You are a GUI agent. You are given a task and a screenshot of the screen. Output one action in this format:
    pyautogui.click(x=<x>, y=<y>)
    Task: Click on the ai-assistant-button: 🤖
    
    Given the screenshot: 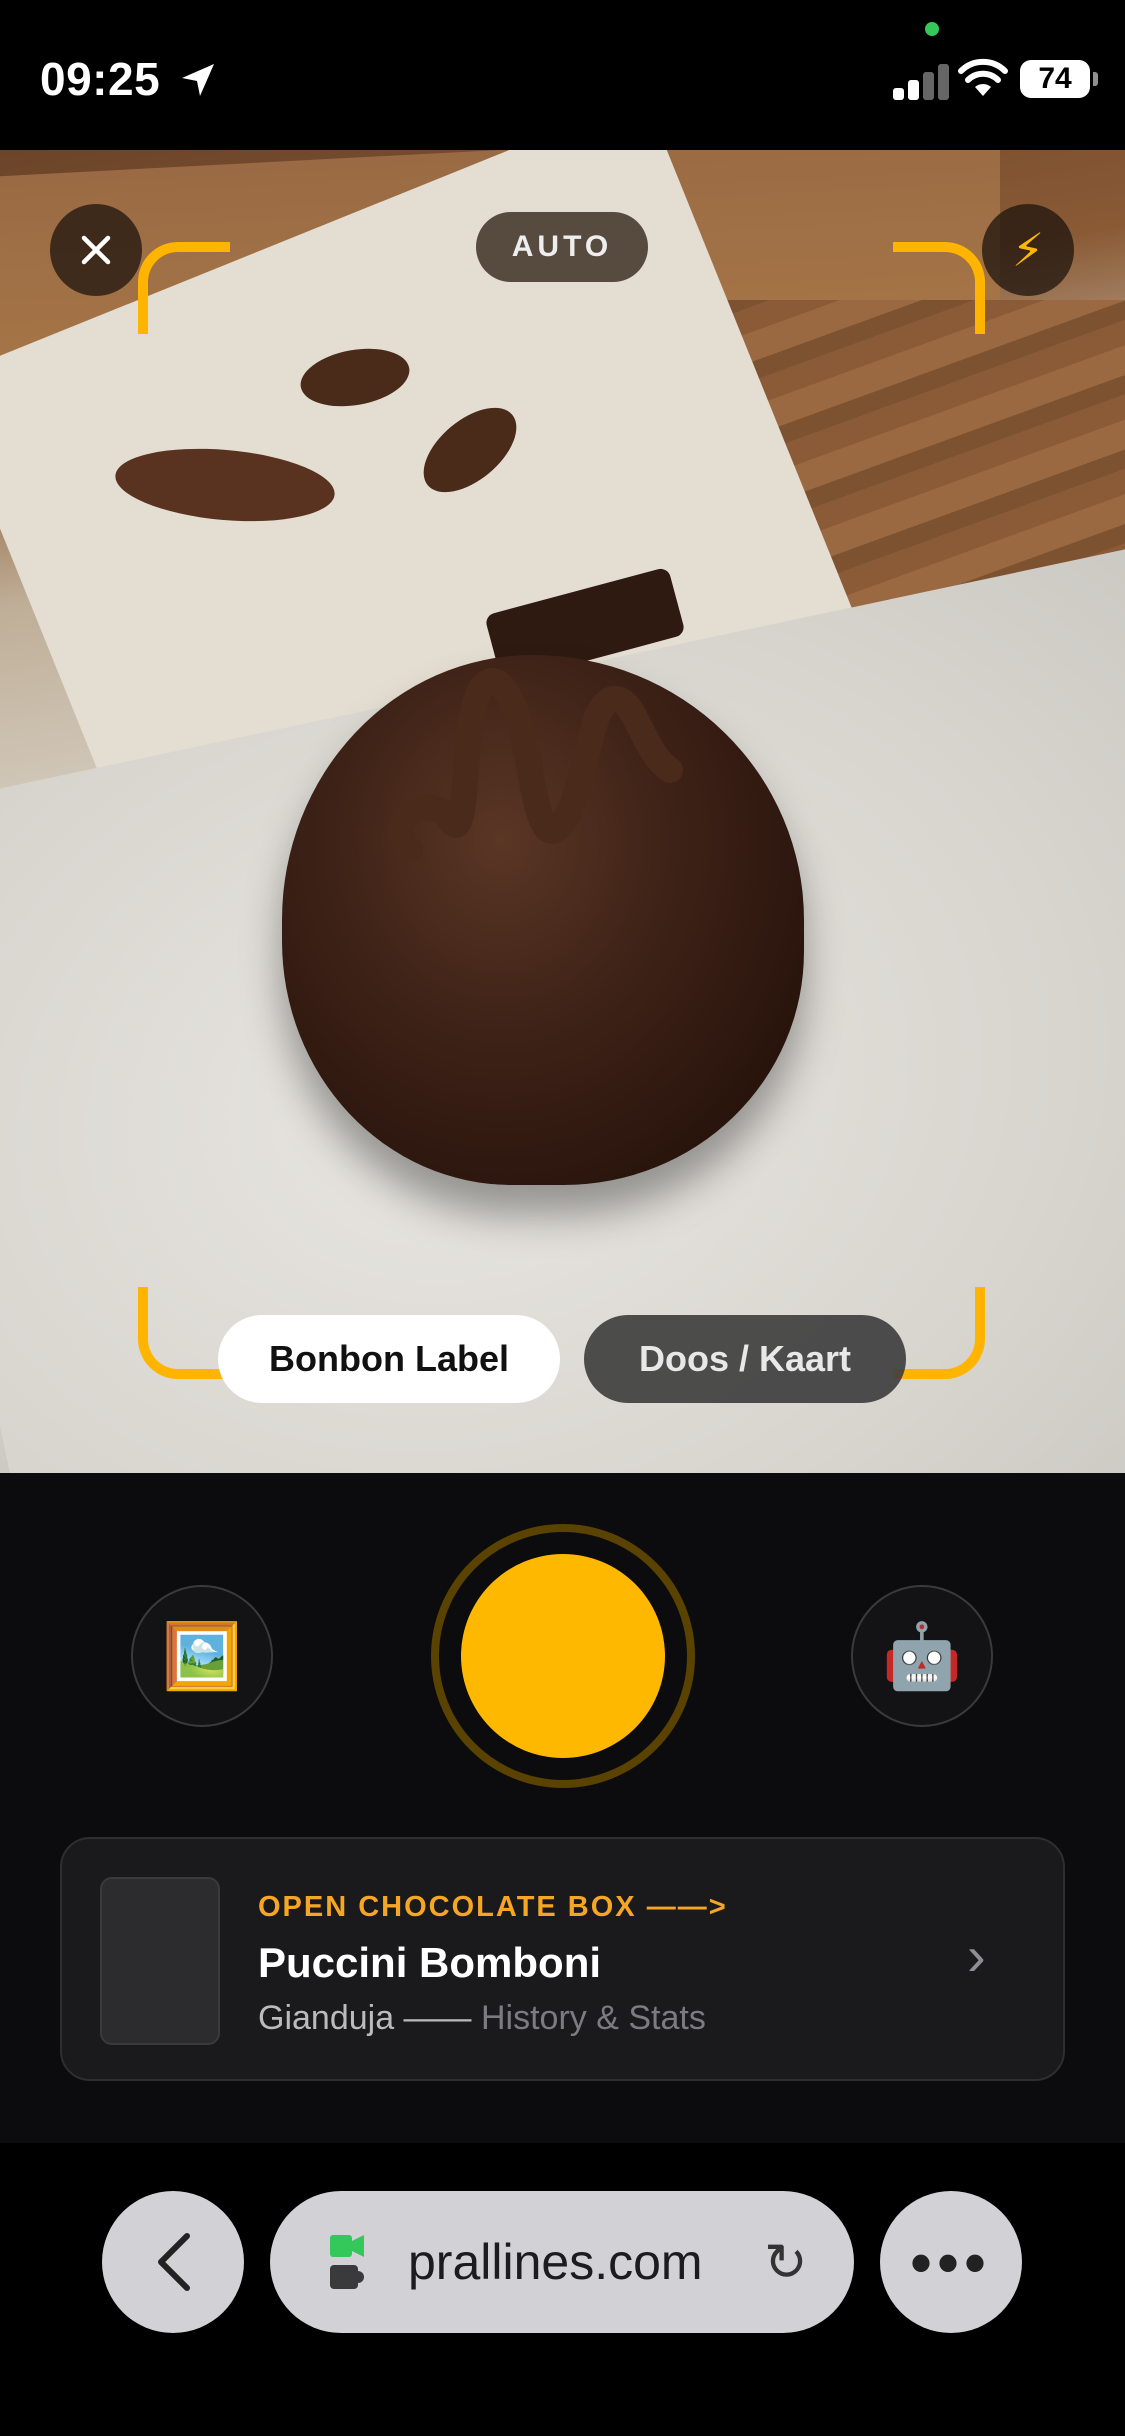 What is the action you would take?
    pyautogui.click(x=922, y=1656)
    